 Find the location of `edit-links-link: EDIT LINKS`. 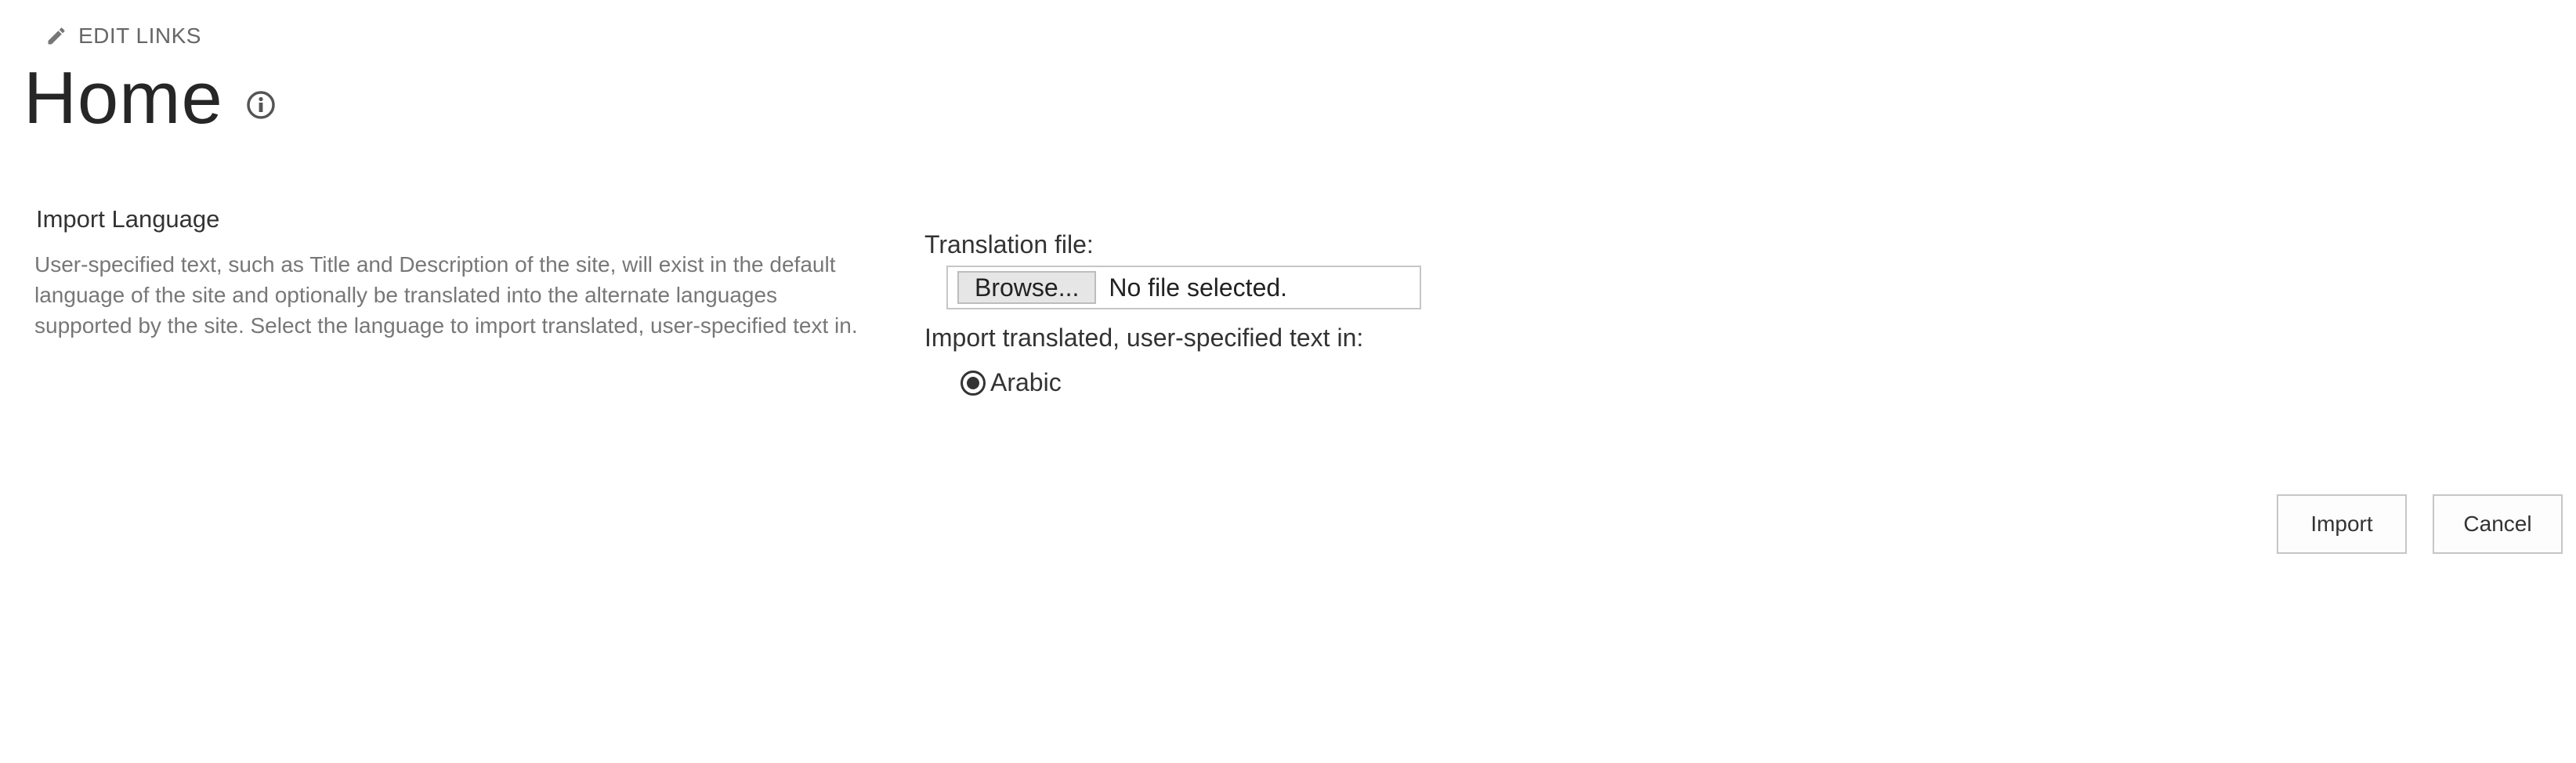

edit-links-link: EDIT LINKS is located at coordinates (123, 36).